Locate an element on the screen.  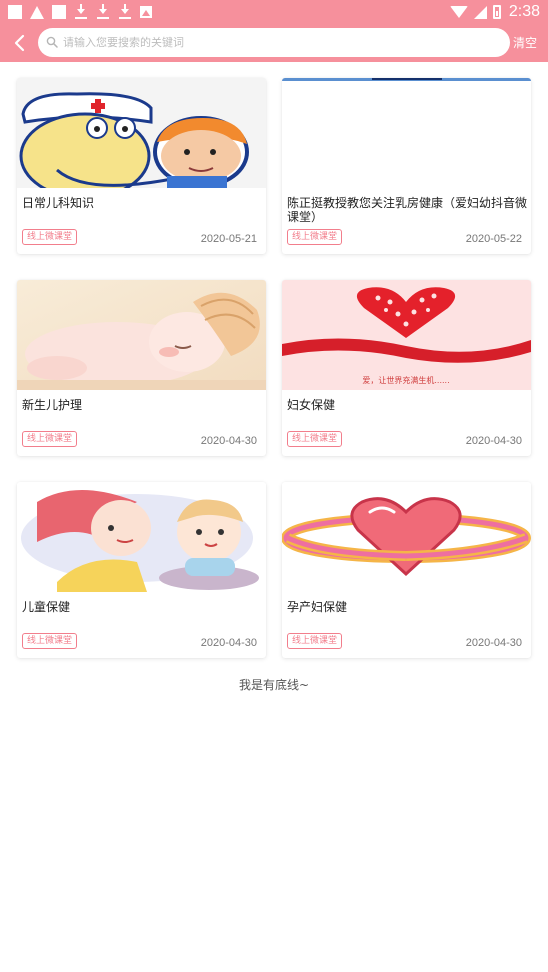
card-date: 2020-05-22 is located at coordinates (493, 239).